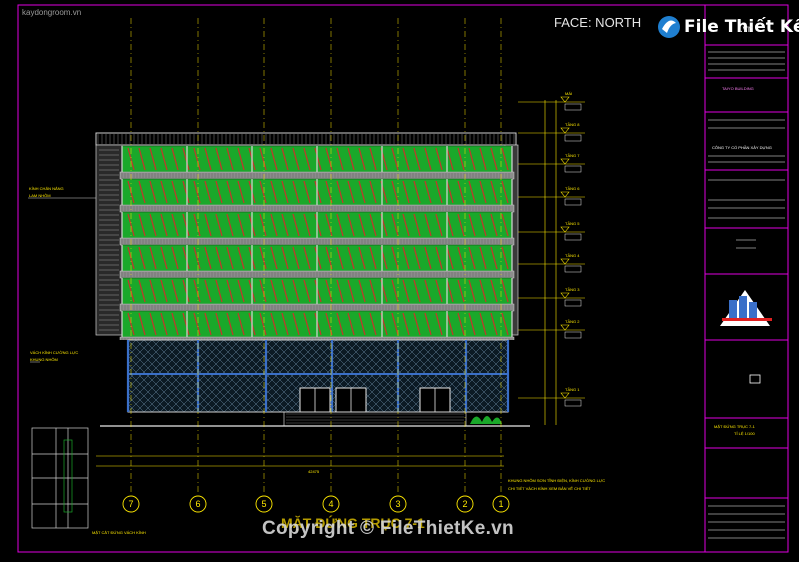 Image resolution: width=799 pixels, height=562 pixels. What do you see at coordinates (572, 124) in the screenshot?
I see `level-label: TẦNG 8` at bounding box center [572, 124].